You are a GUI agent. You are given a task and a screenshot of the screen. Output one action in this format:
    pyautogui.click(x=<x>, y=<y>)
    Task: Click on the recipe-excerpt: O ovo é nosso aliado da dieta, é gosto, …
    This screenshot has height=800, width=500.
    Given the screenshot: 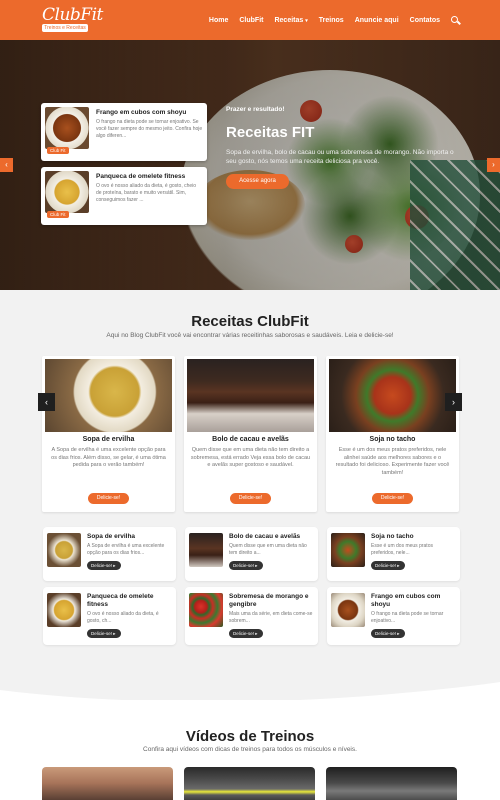 What is the action you would take?
    pyautogui.click(x=123, y=617)
    